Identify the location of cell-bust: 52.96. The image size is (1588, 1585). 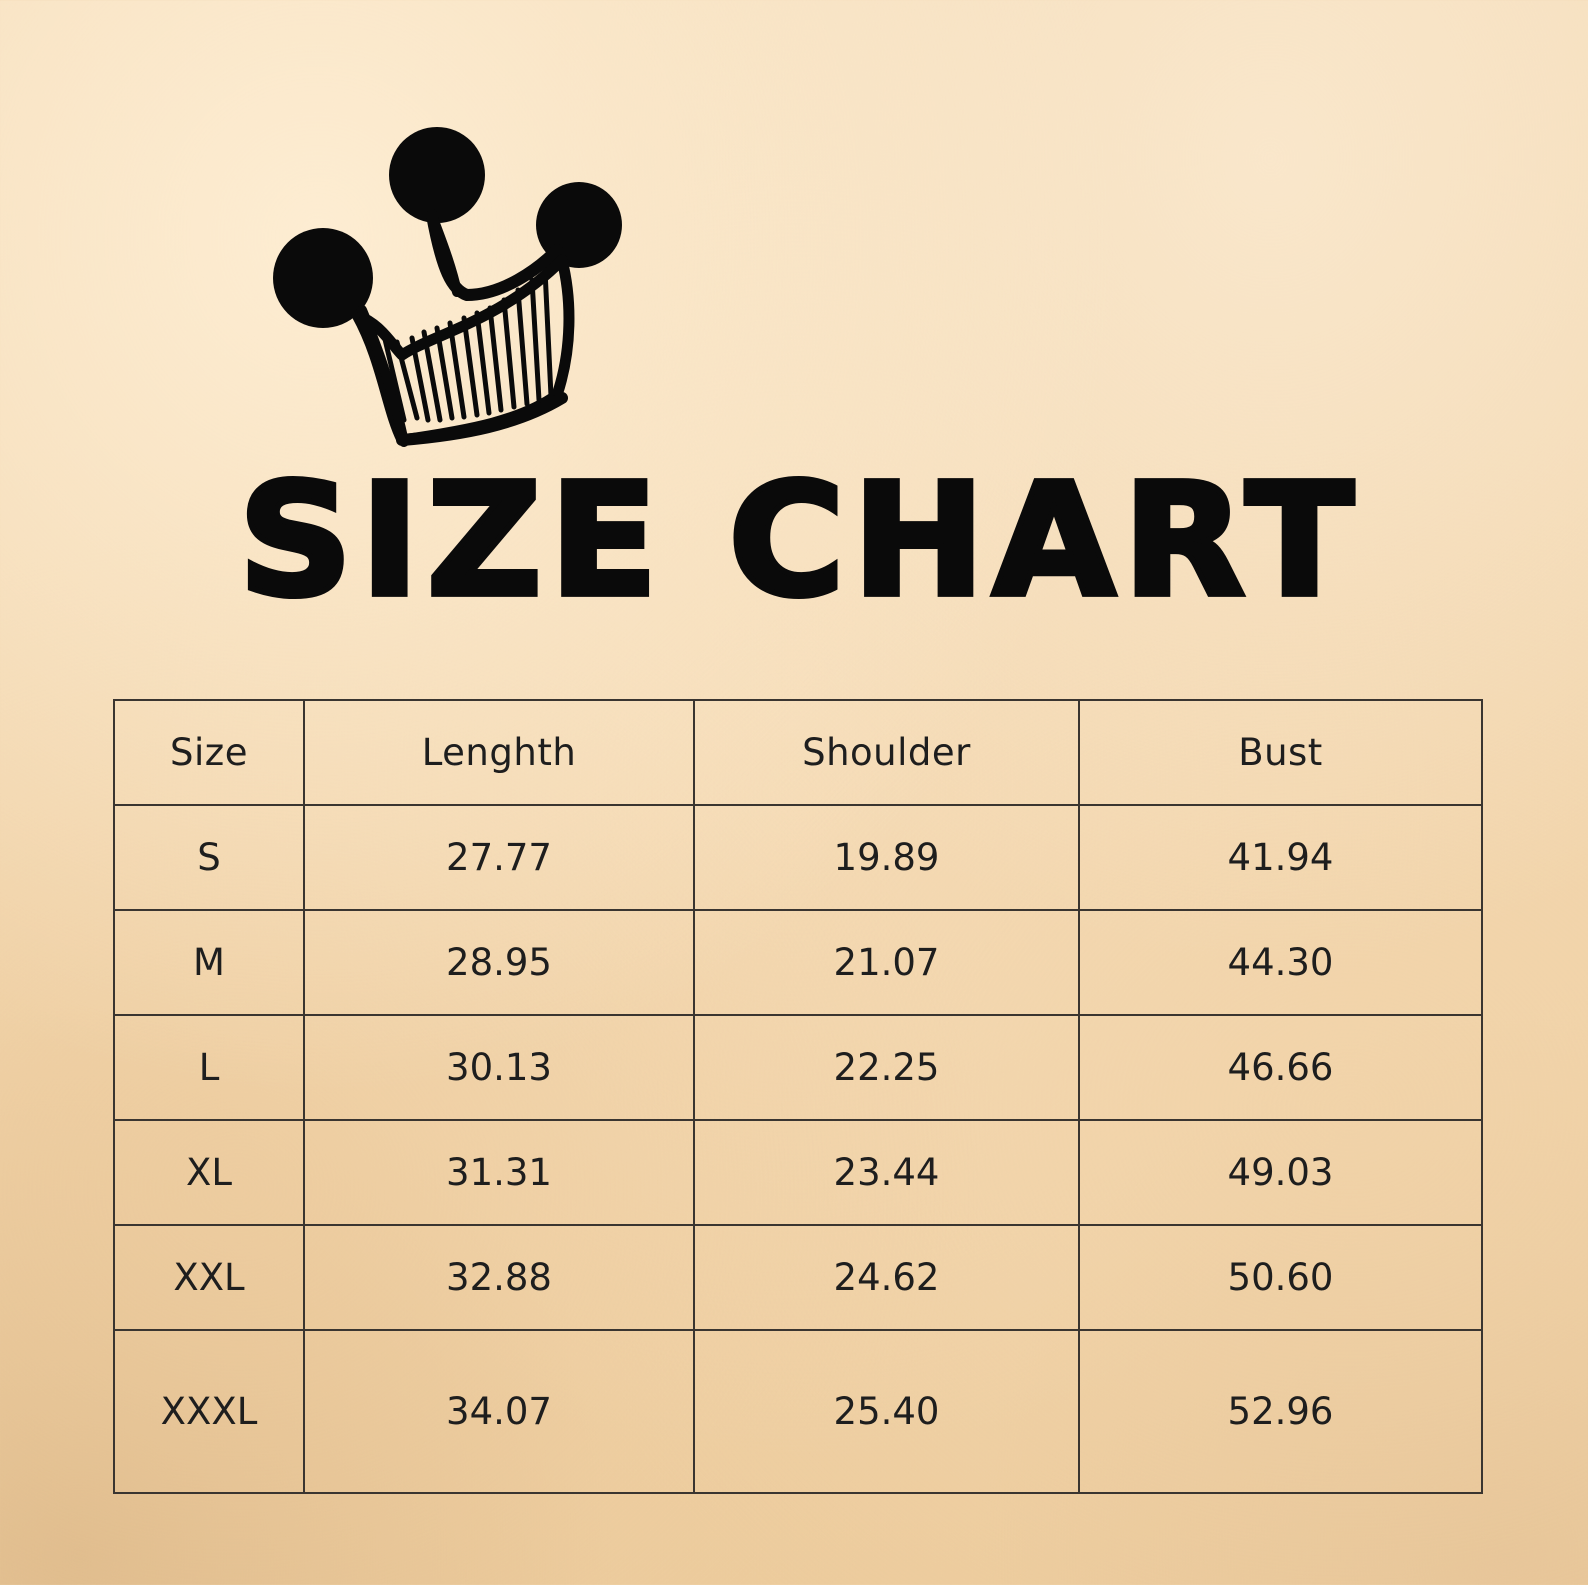
(1280, 1411).